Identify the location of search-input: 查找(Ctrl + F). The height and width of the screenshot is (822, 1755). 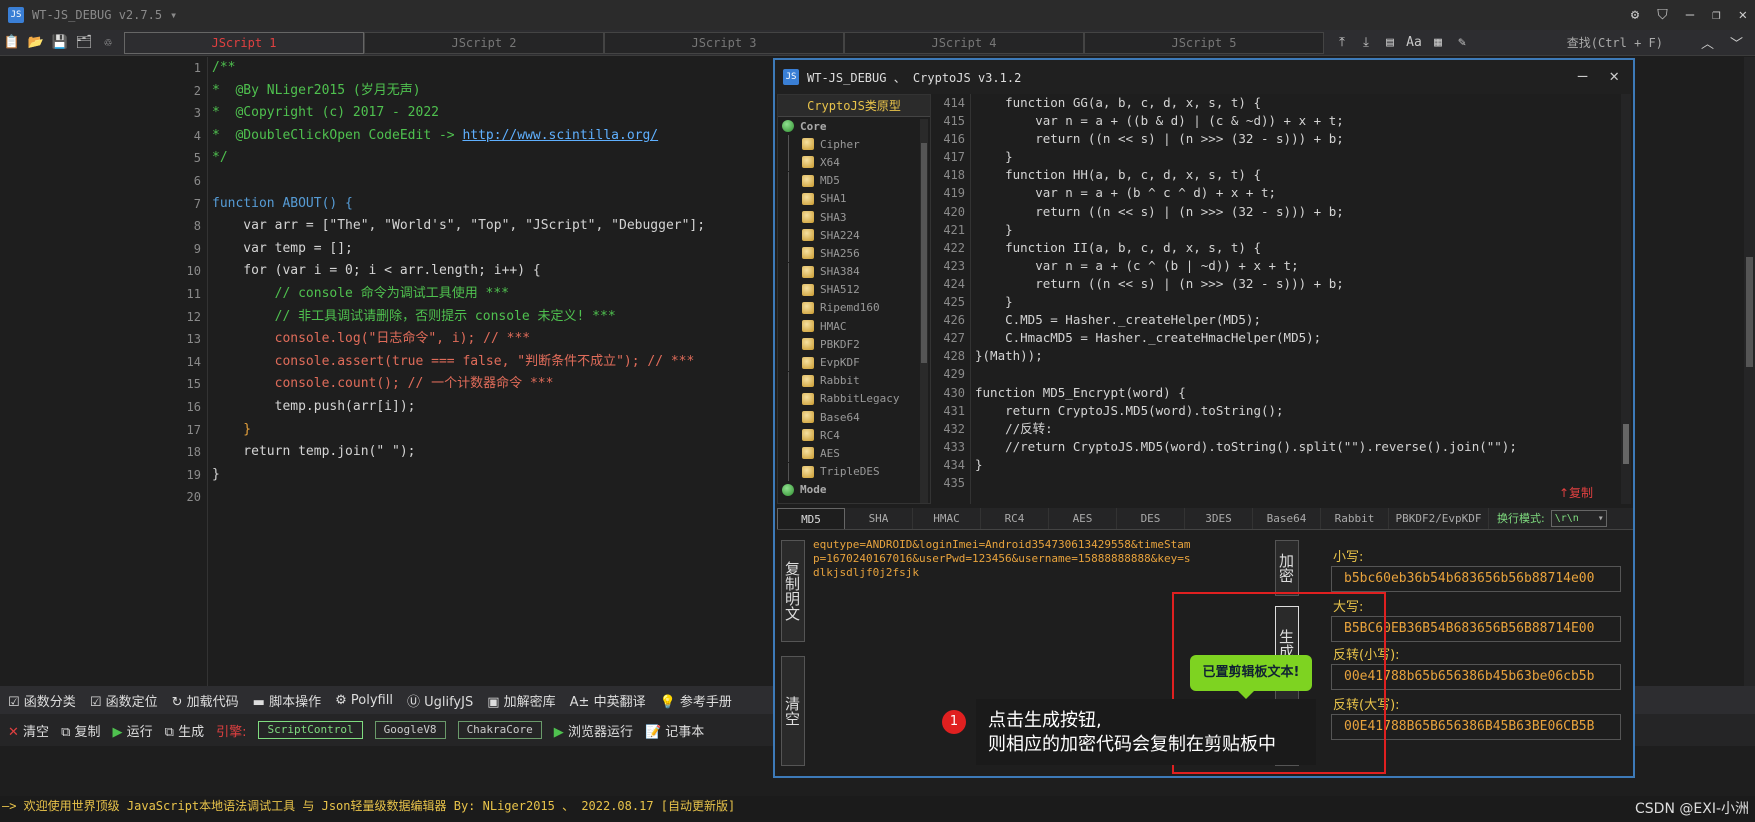
(1615, 42).